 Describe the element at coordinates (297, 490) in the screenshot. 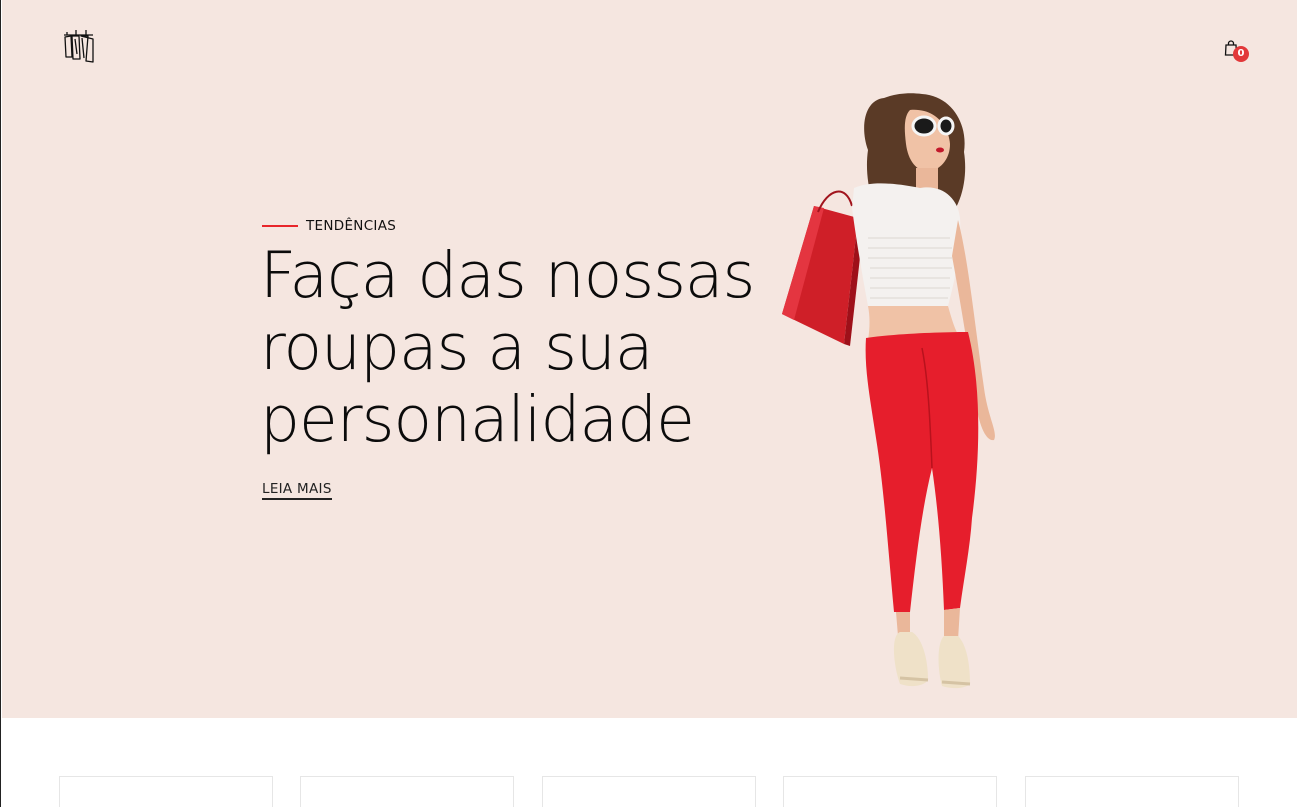

I see `read-more-link: LEIA MAIS` at that location.